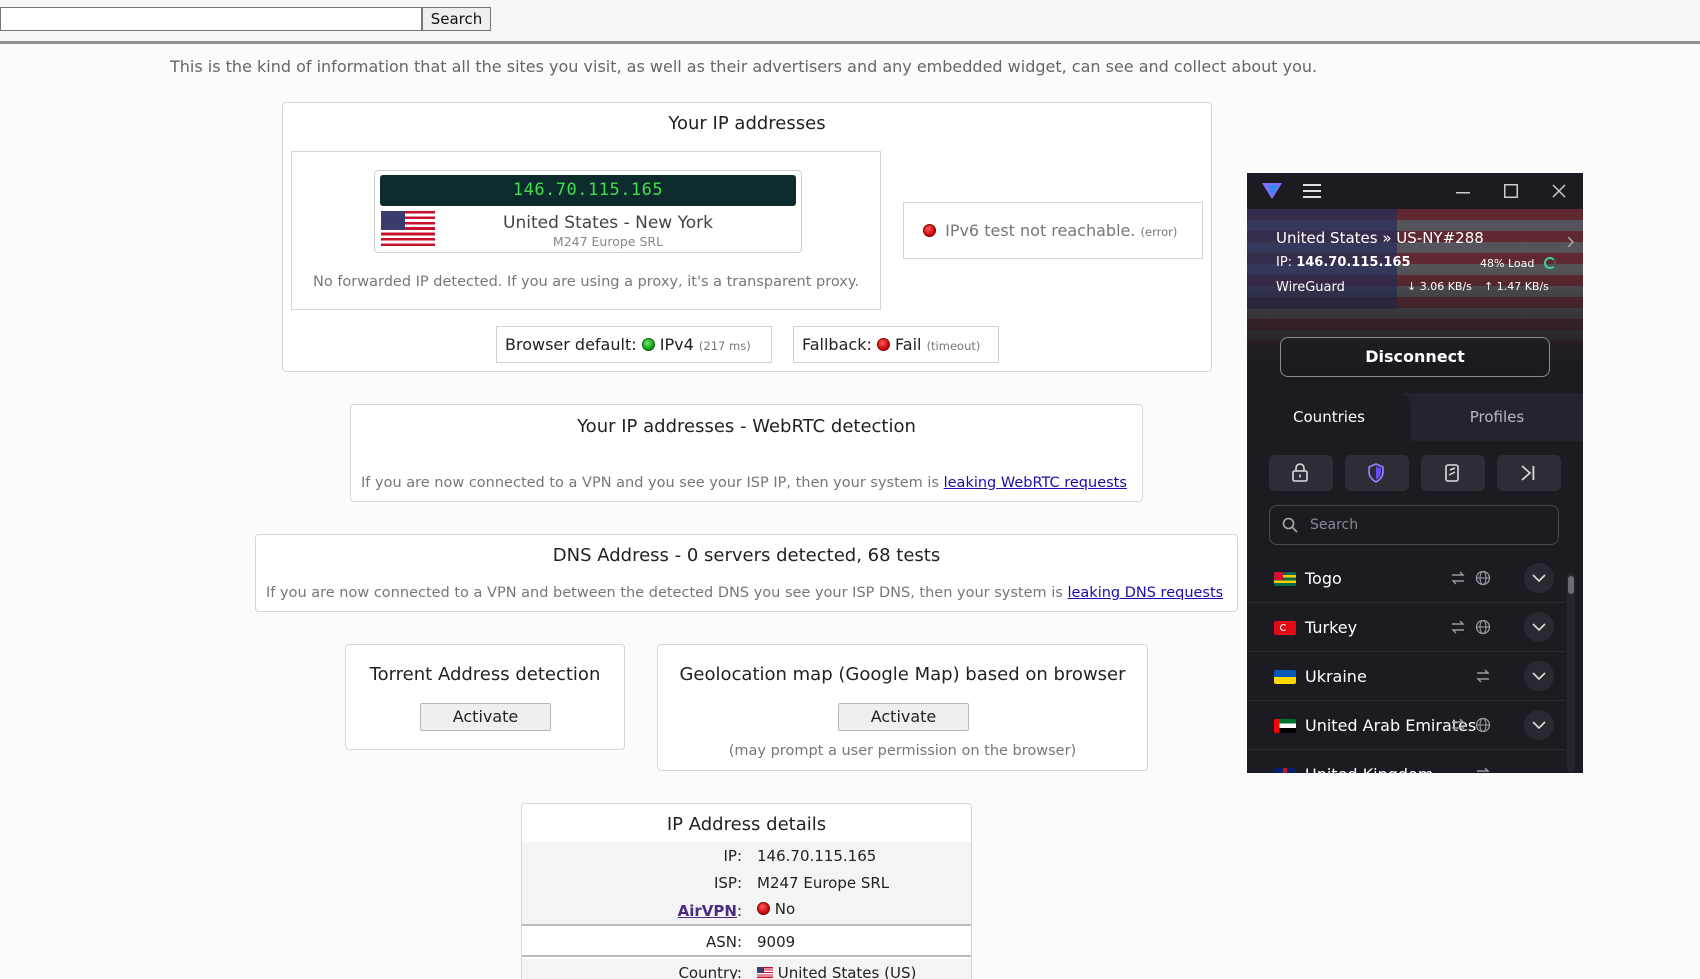  Describe the element at coordinates (1285, 677) in the screenshot. I see `ukraine-flag-icon` at that location.